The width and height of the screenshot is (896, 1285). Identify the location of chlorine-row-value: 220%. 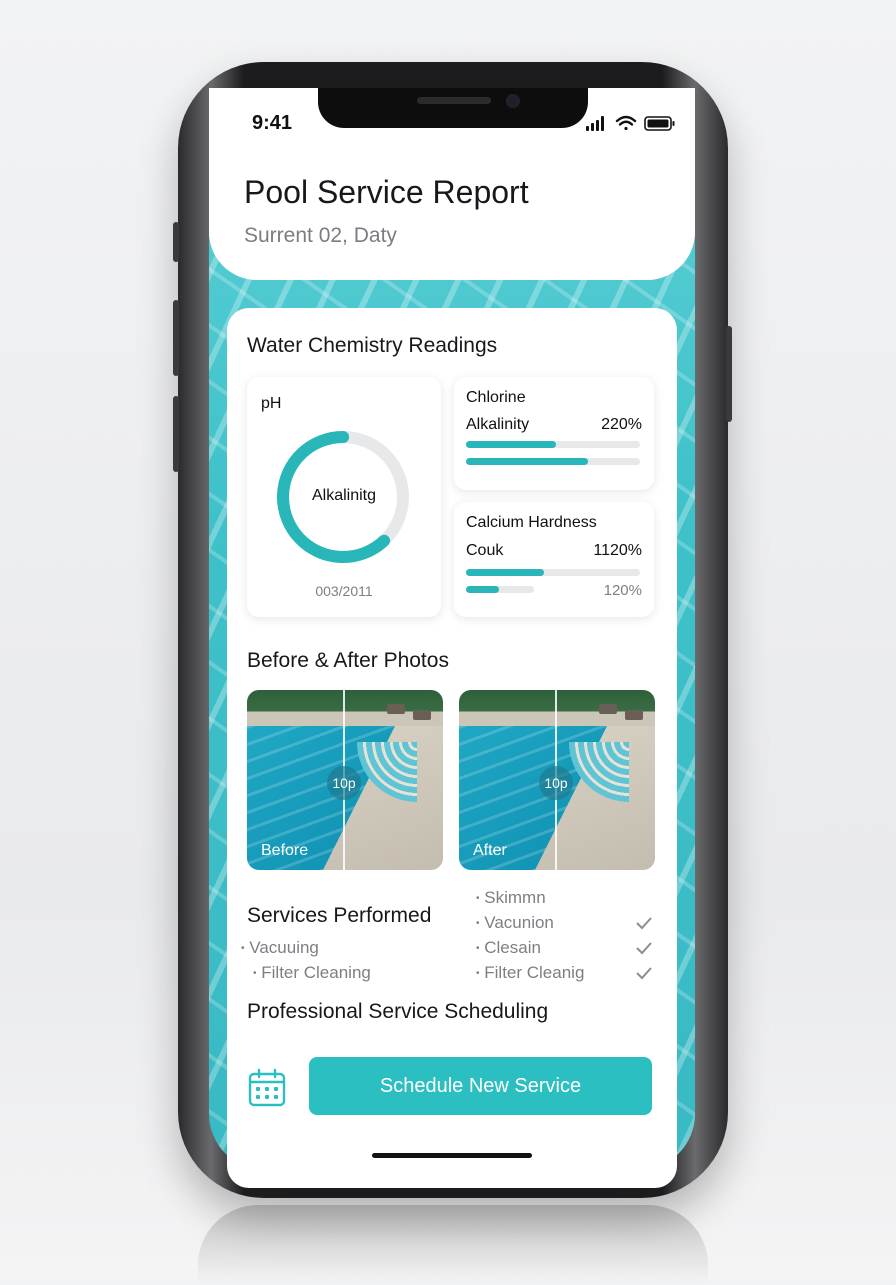
(621, 424).